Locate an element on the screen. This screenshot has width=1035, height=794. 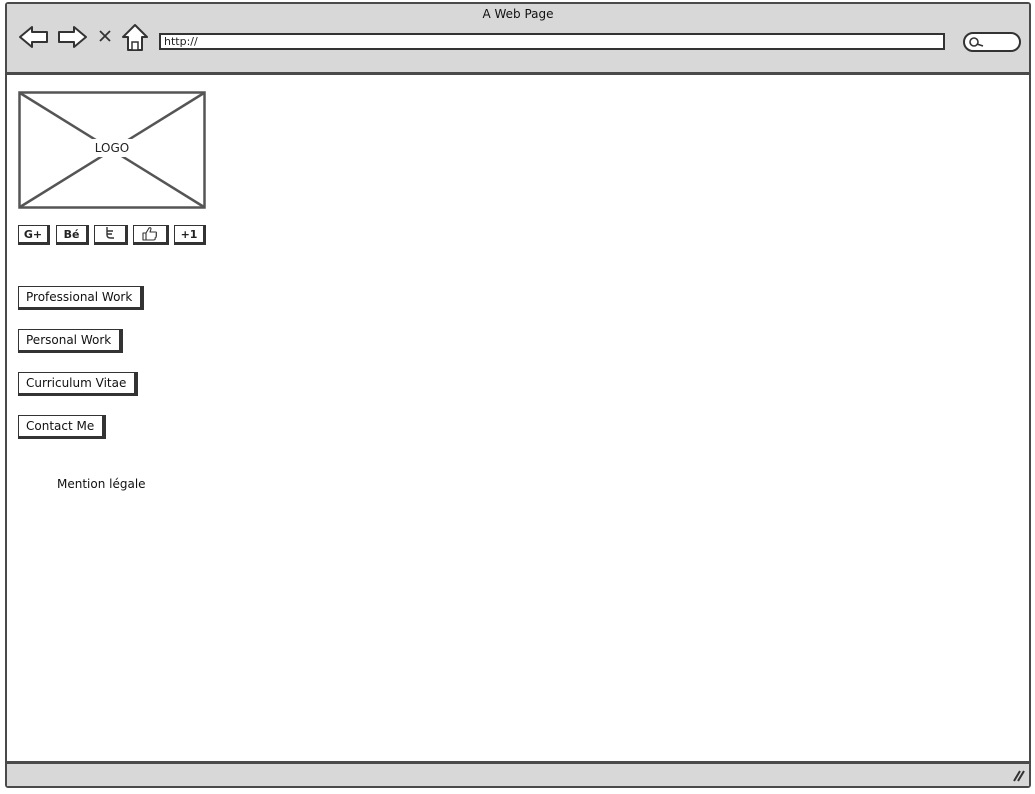
arrow-right-icon is located at coordinates (72, 39).